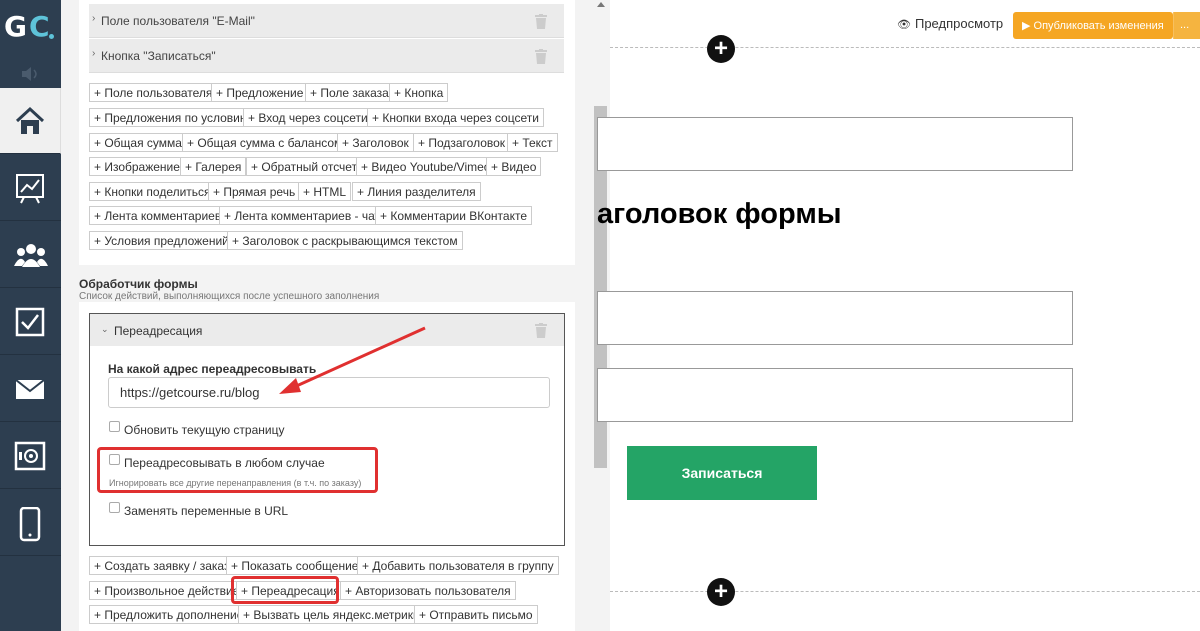 This screenshot has width=1200, height=631. Describe the element at coordinates (153, 92) in the screenshot. I see `add-user-field-button: + Поле пользователя` at that location.